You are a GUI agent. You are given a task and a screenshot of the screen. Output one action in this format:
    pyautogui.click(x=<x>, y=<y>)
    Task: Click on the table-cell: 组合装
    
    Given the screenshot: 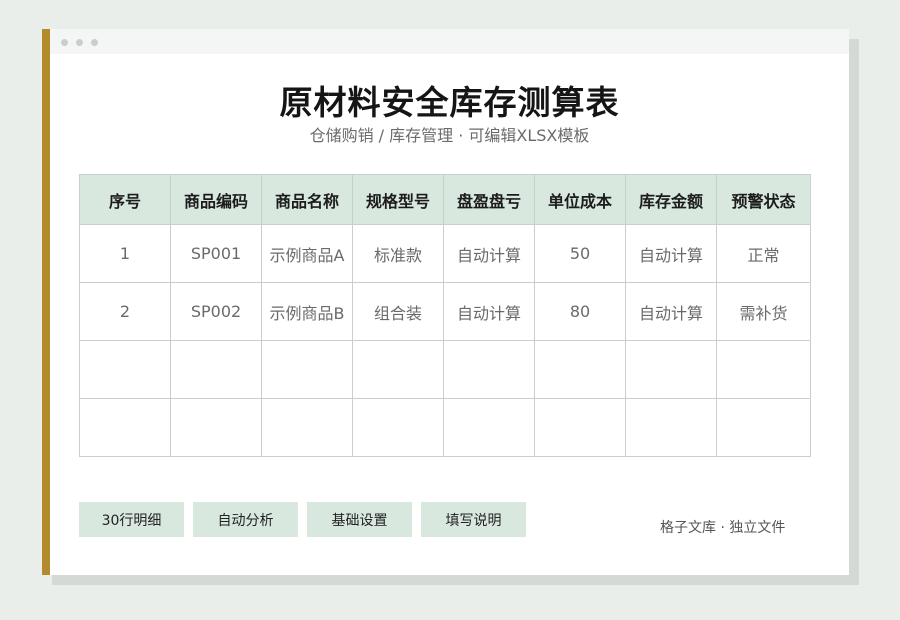 What is the action you would take?
    pyautogui.click(x=398, y=311)
    